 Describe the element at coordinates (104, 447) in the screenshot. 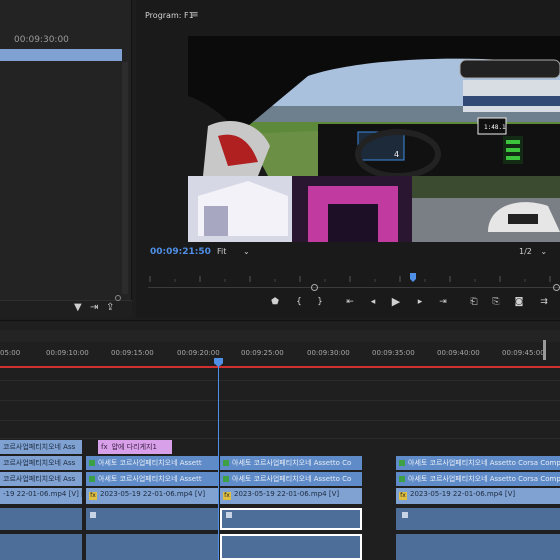

I see `fx-icon: fx` at that location.